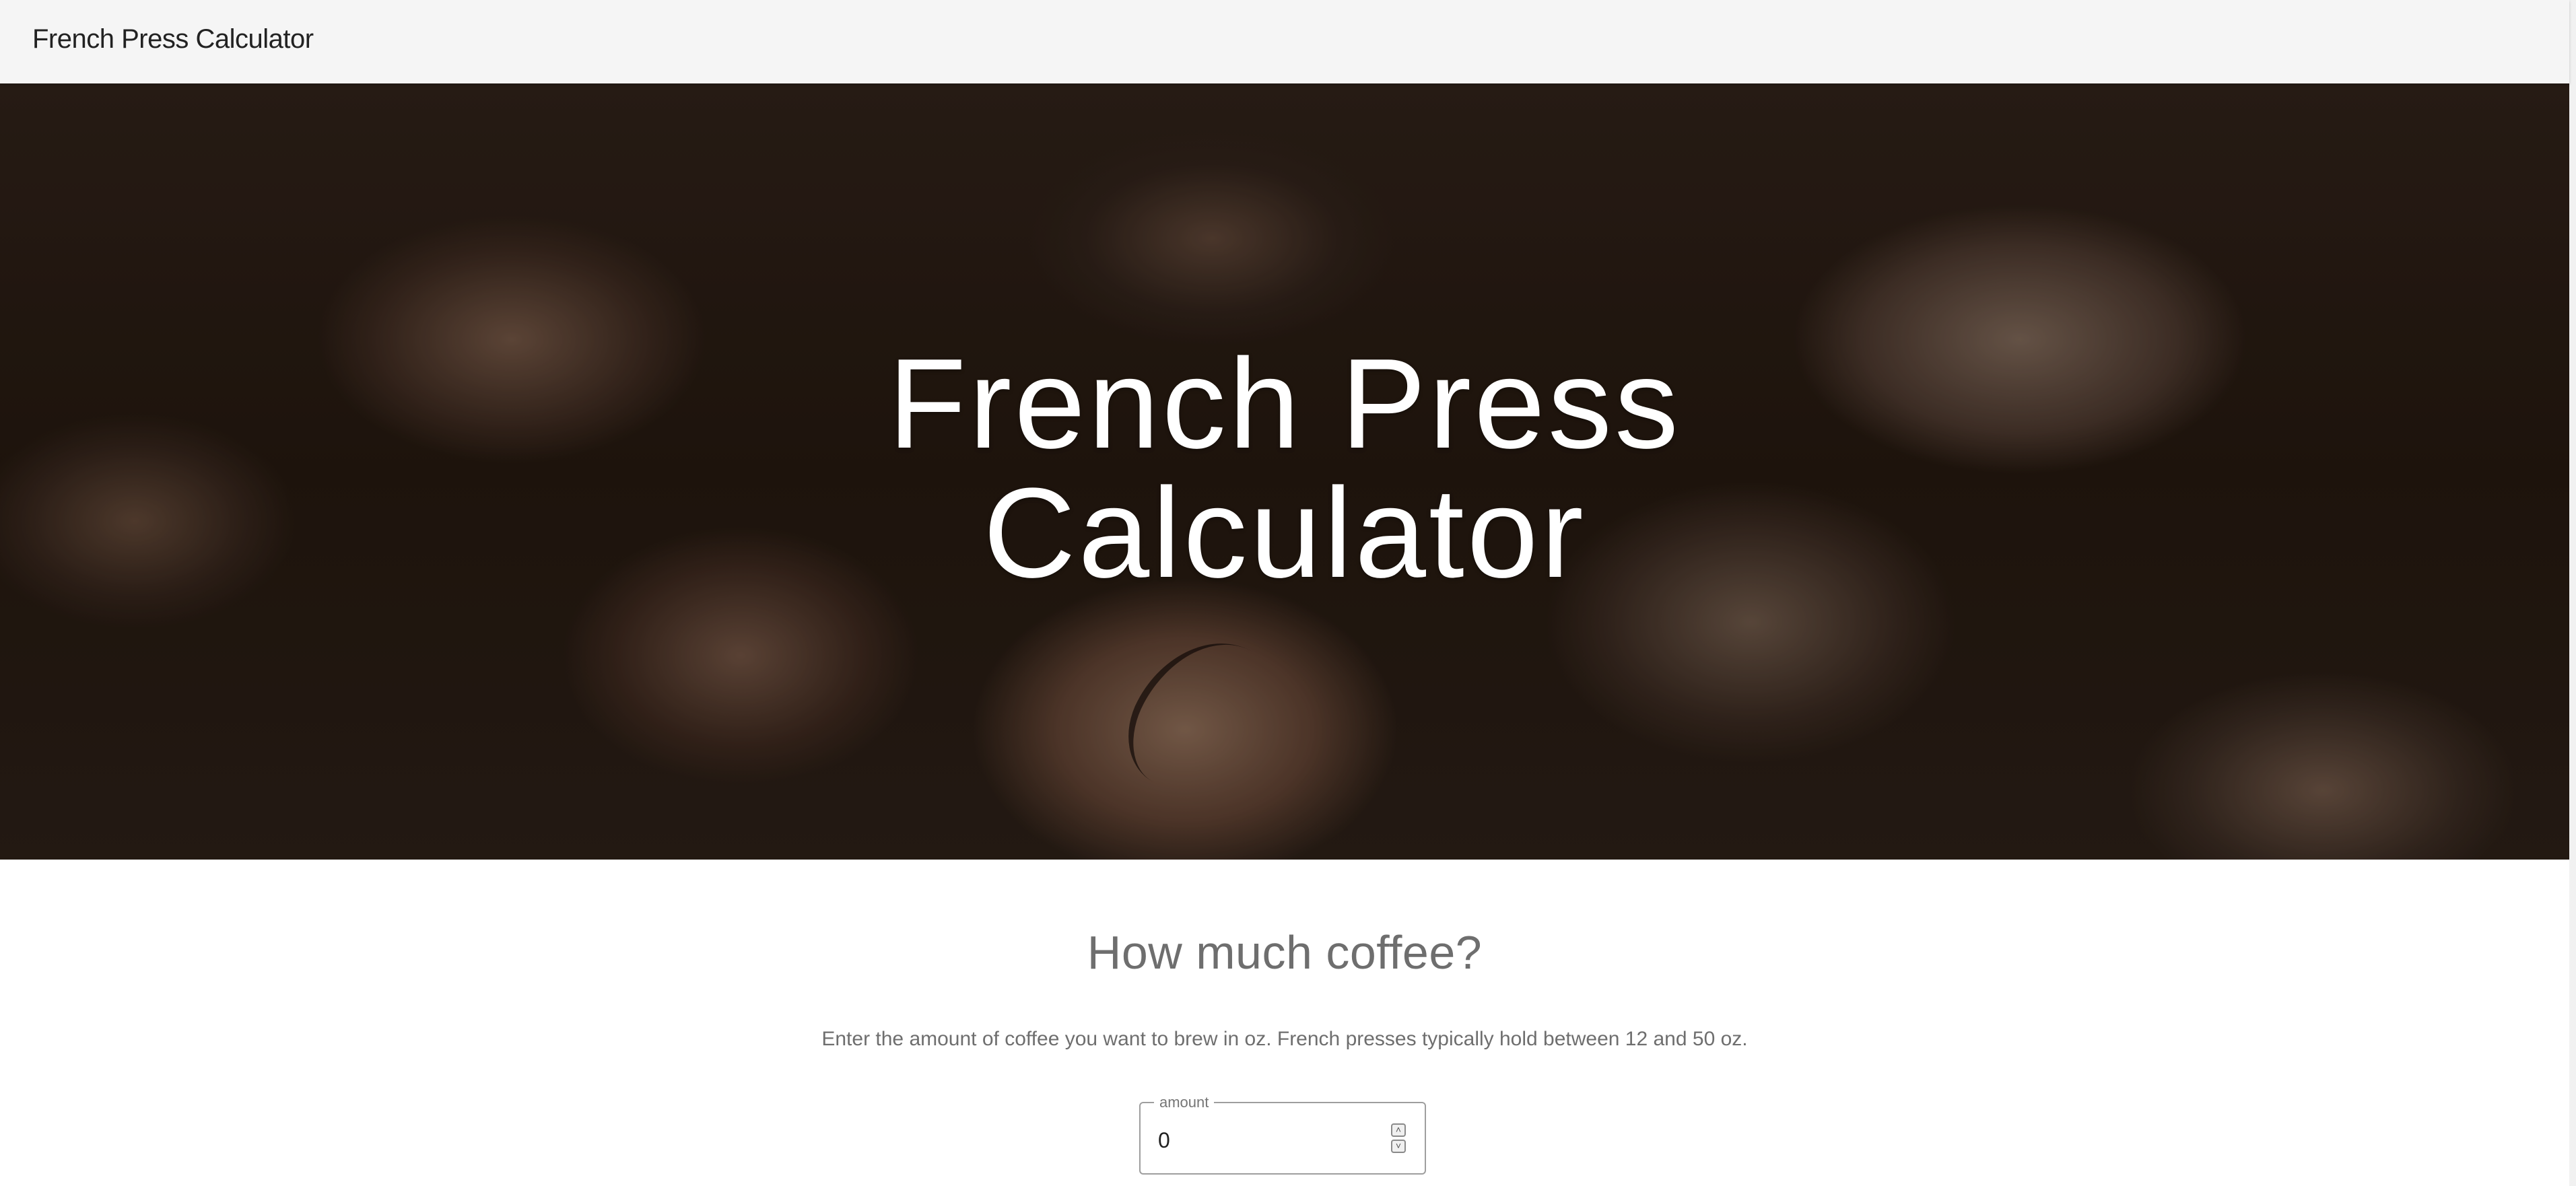 This screenshot has height=1186, width=2576. I want to click on amount-field-label: amount, so click(1184, 1102).